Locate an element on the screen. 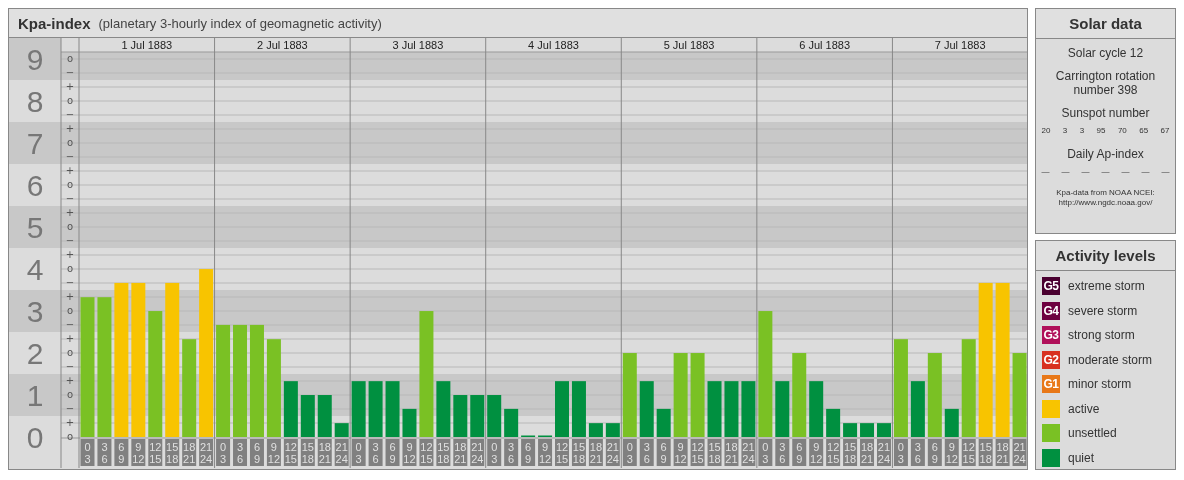 Image resolution: width=1184 pixels, height=480 pixels. legend-label: active is located at coordinates (1084, 408).